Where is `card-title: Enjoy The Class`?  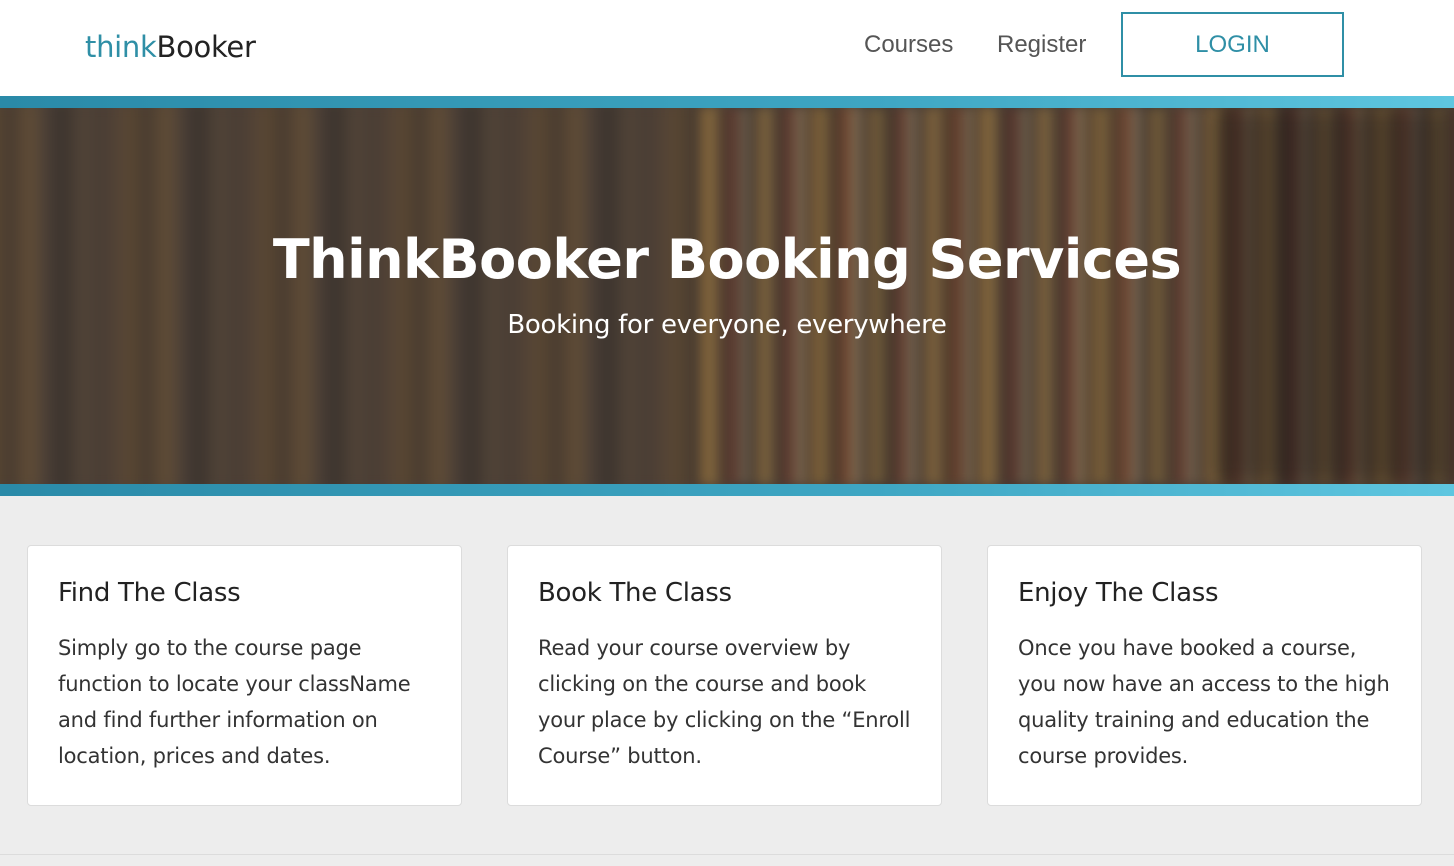
card-title: Enjoy The Class is located at coordinates (1118, 593).